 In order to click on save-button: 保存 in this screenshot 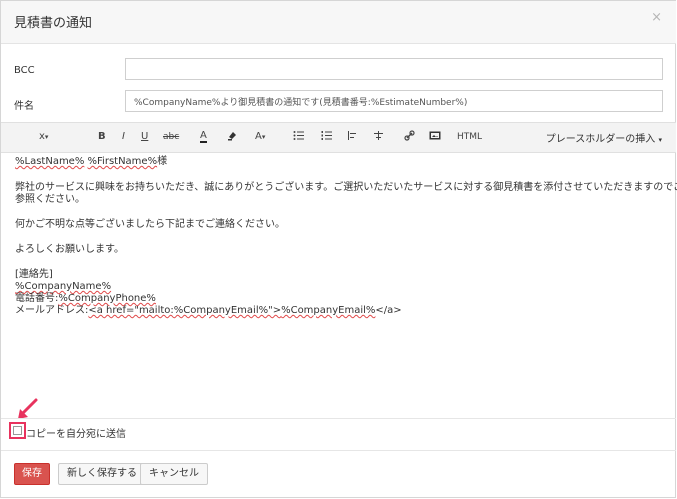, I will do `click(32, 474)`.